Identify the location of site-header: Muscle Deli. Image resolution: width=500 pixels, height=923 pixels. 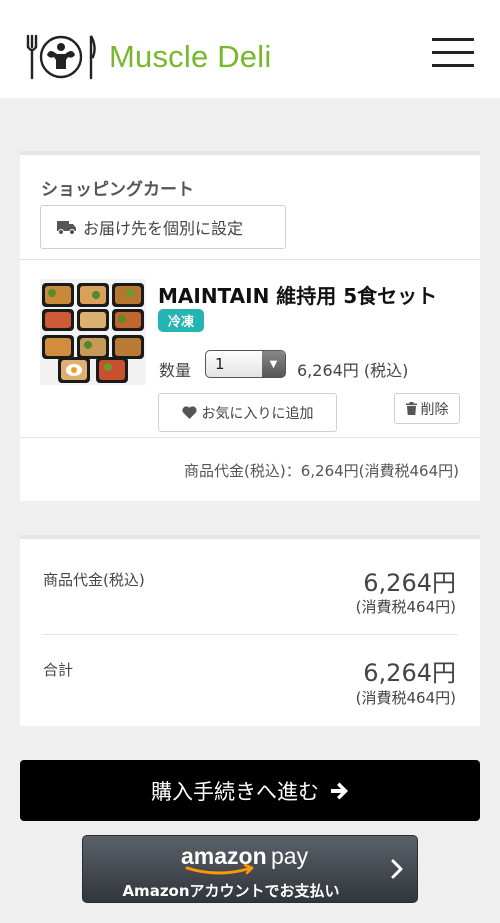
(250, 49).